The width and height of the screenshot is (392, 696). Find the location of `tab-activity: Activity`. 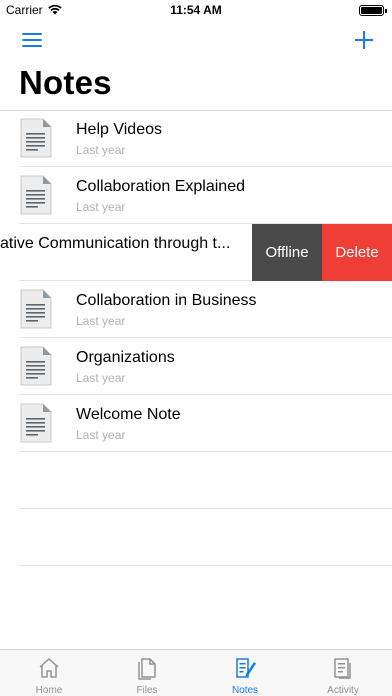

tab-activity: Activity is located at coordinates (343, 673).